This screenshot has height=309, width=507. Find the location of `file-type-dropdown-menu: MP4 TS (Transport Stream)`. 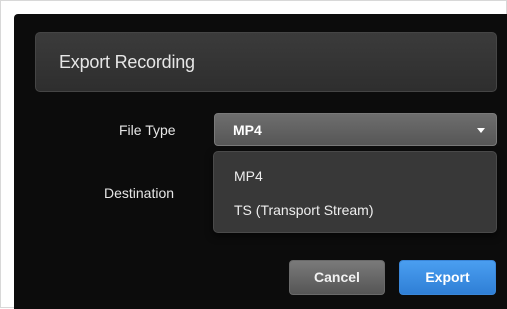

file-type-dropdown-menu: MP4 TS (Transport Stream) is located at coordinates (355, 192).